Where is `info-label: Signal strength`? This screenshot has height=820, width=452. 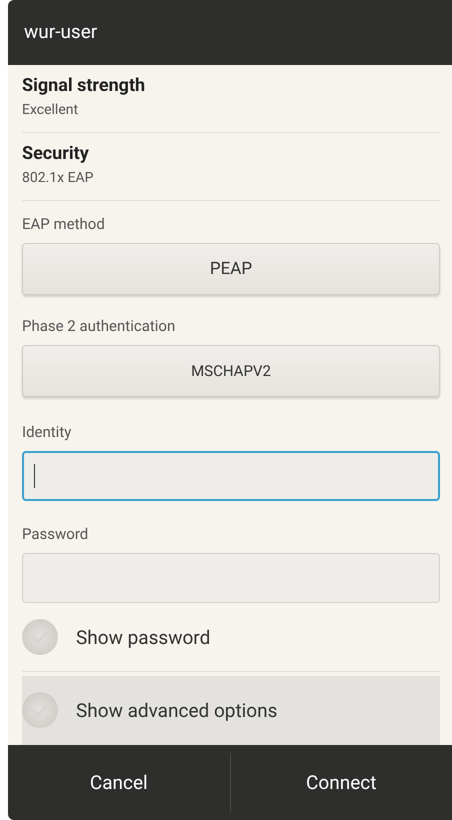 info-label: Signal strength is located at coordinates (84, 85).